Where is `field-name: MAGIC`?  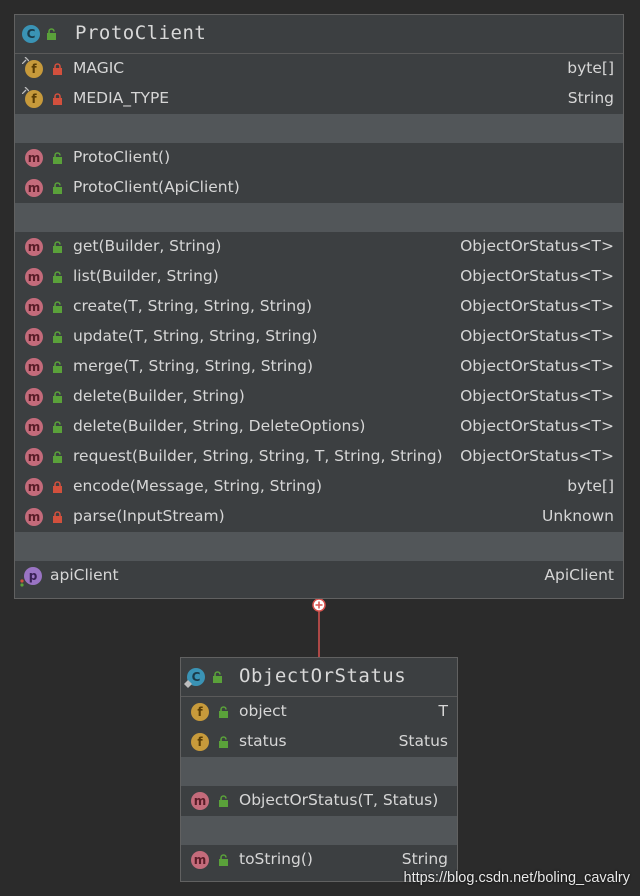 field-name: MAGIC is located at coordinates (99, 68).